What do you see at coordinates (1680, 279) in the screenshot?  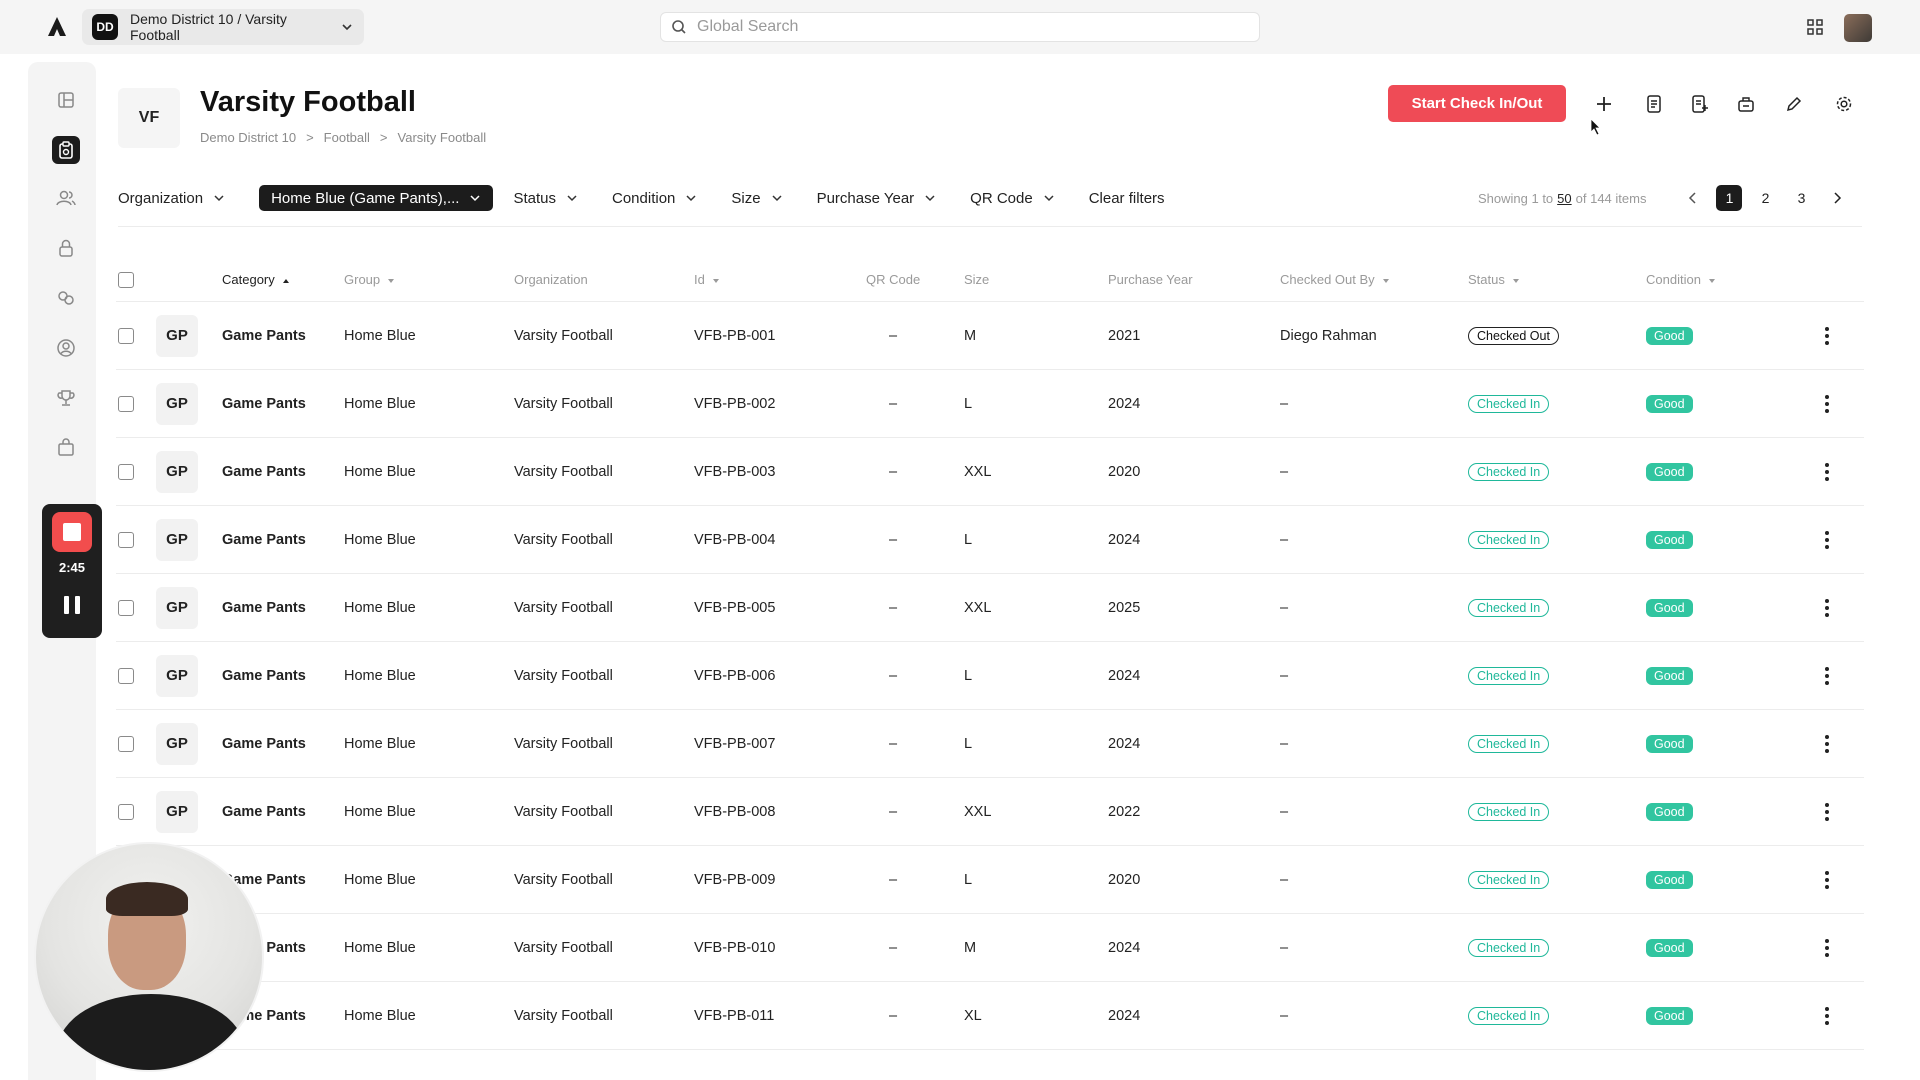 I see `col-condition: Condition` at bounding box center [1680, 279].